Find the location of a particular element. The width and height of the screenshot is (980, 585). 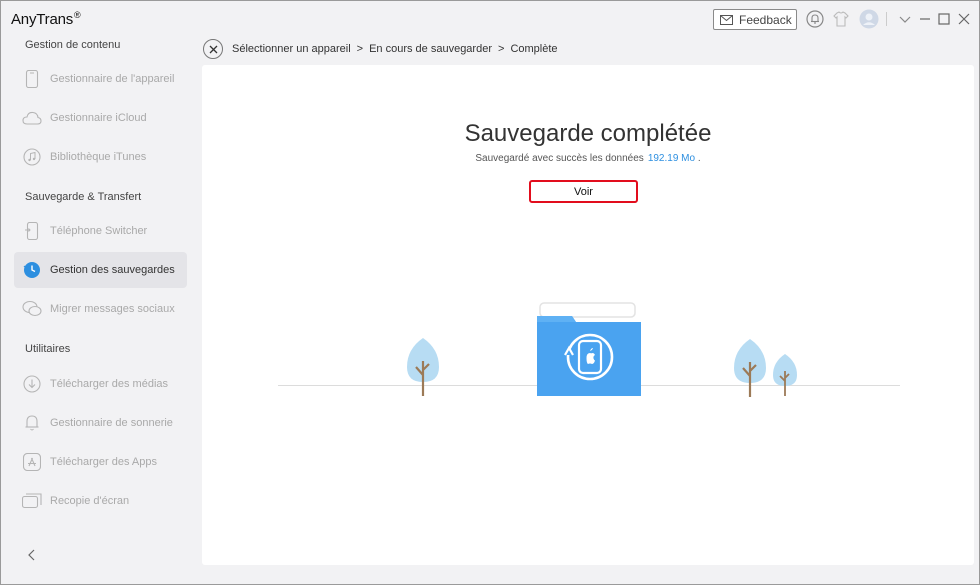

breadcrumb-close-button is located at coordinates (213, 49).